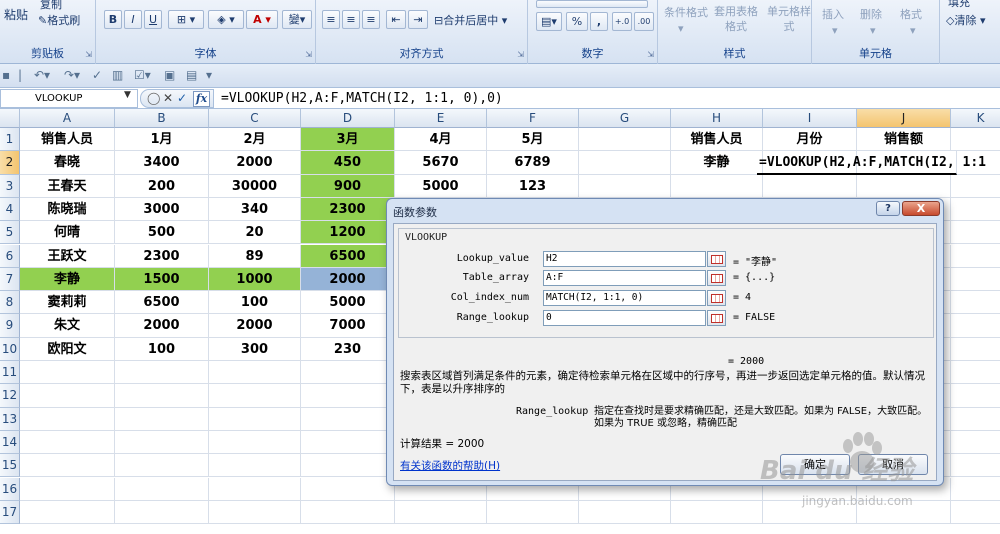  What do you see at coordinates (162, 140) in the screenshot?
I see `header-cell: 1月` at bounding box center [162, 140].